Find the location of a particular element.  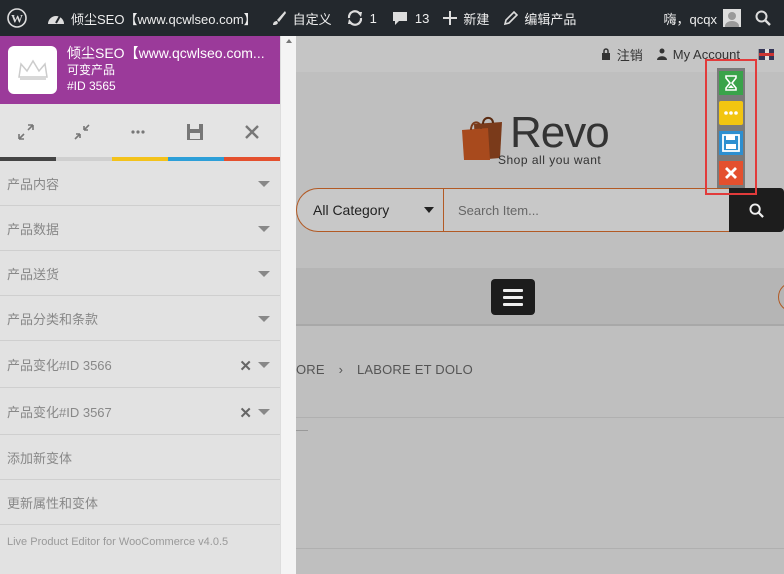

panel-close-button is located at coordinates (252, 132).